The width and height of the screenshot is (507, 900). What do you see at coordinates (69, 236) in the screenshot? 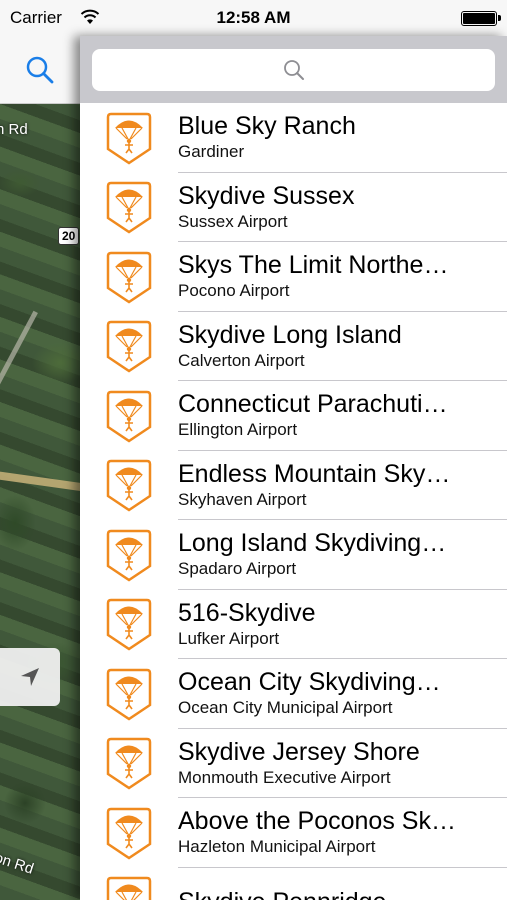
I see `route-shield: 20` at bounding box center [69, 236].